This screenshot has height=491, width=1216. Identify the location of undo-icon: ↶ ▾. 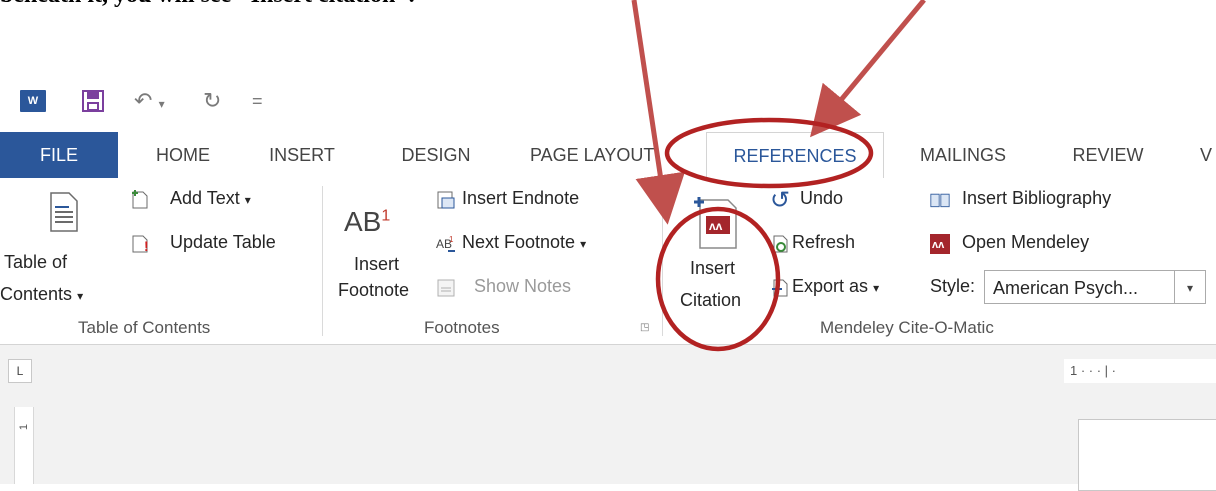
(154, 102).